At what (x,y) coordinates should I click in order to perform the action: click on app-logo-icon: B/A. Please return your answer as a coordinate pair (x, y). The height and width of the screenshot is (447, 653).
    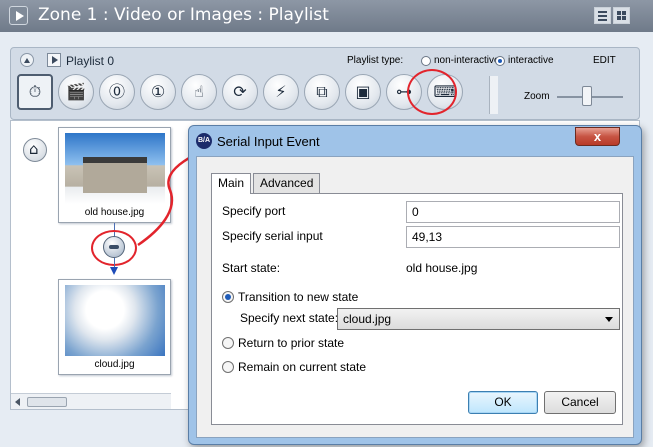
    Looking at the image, I should click on (204, 141).